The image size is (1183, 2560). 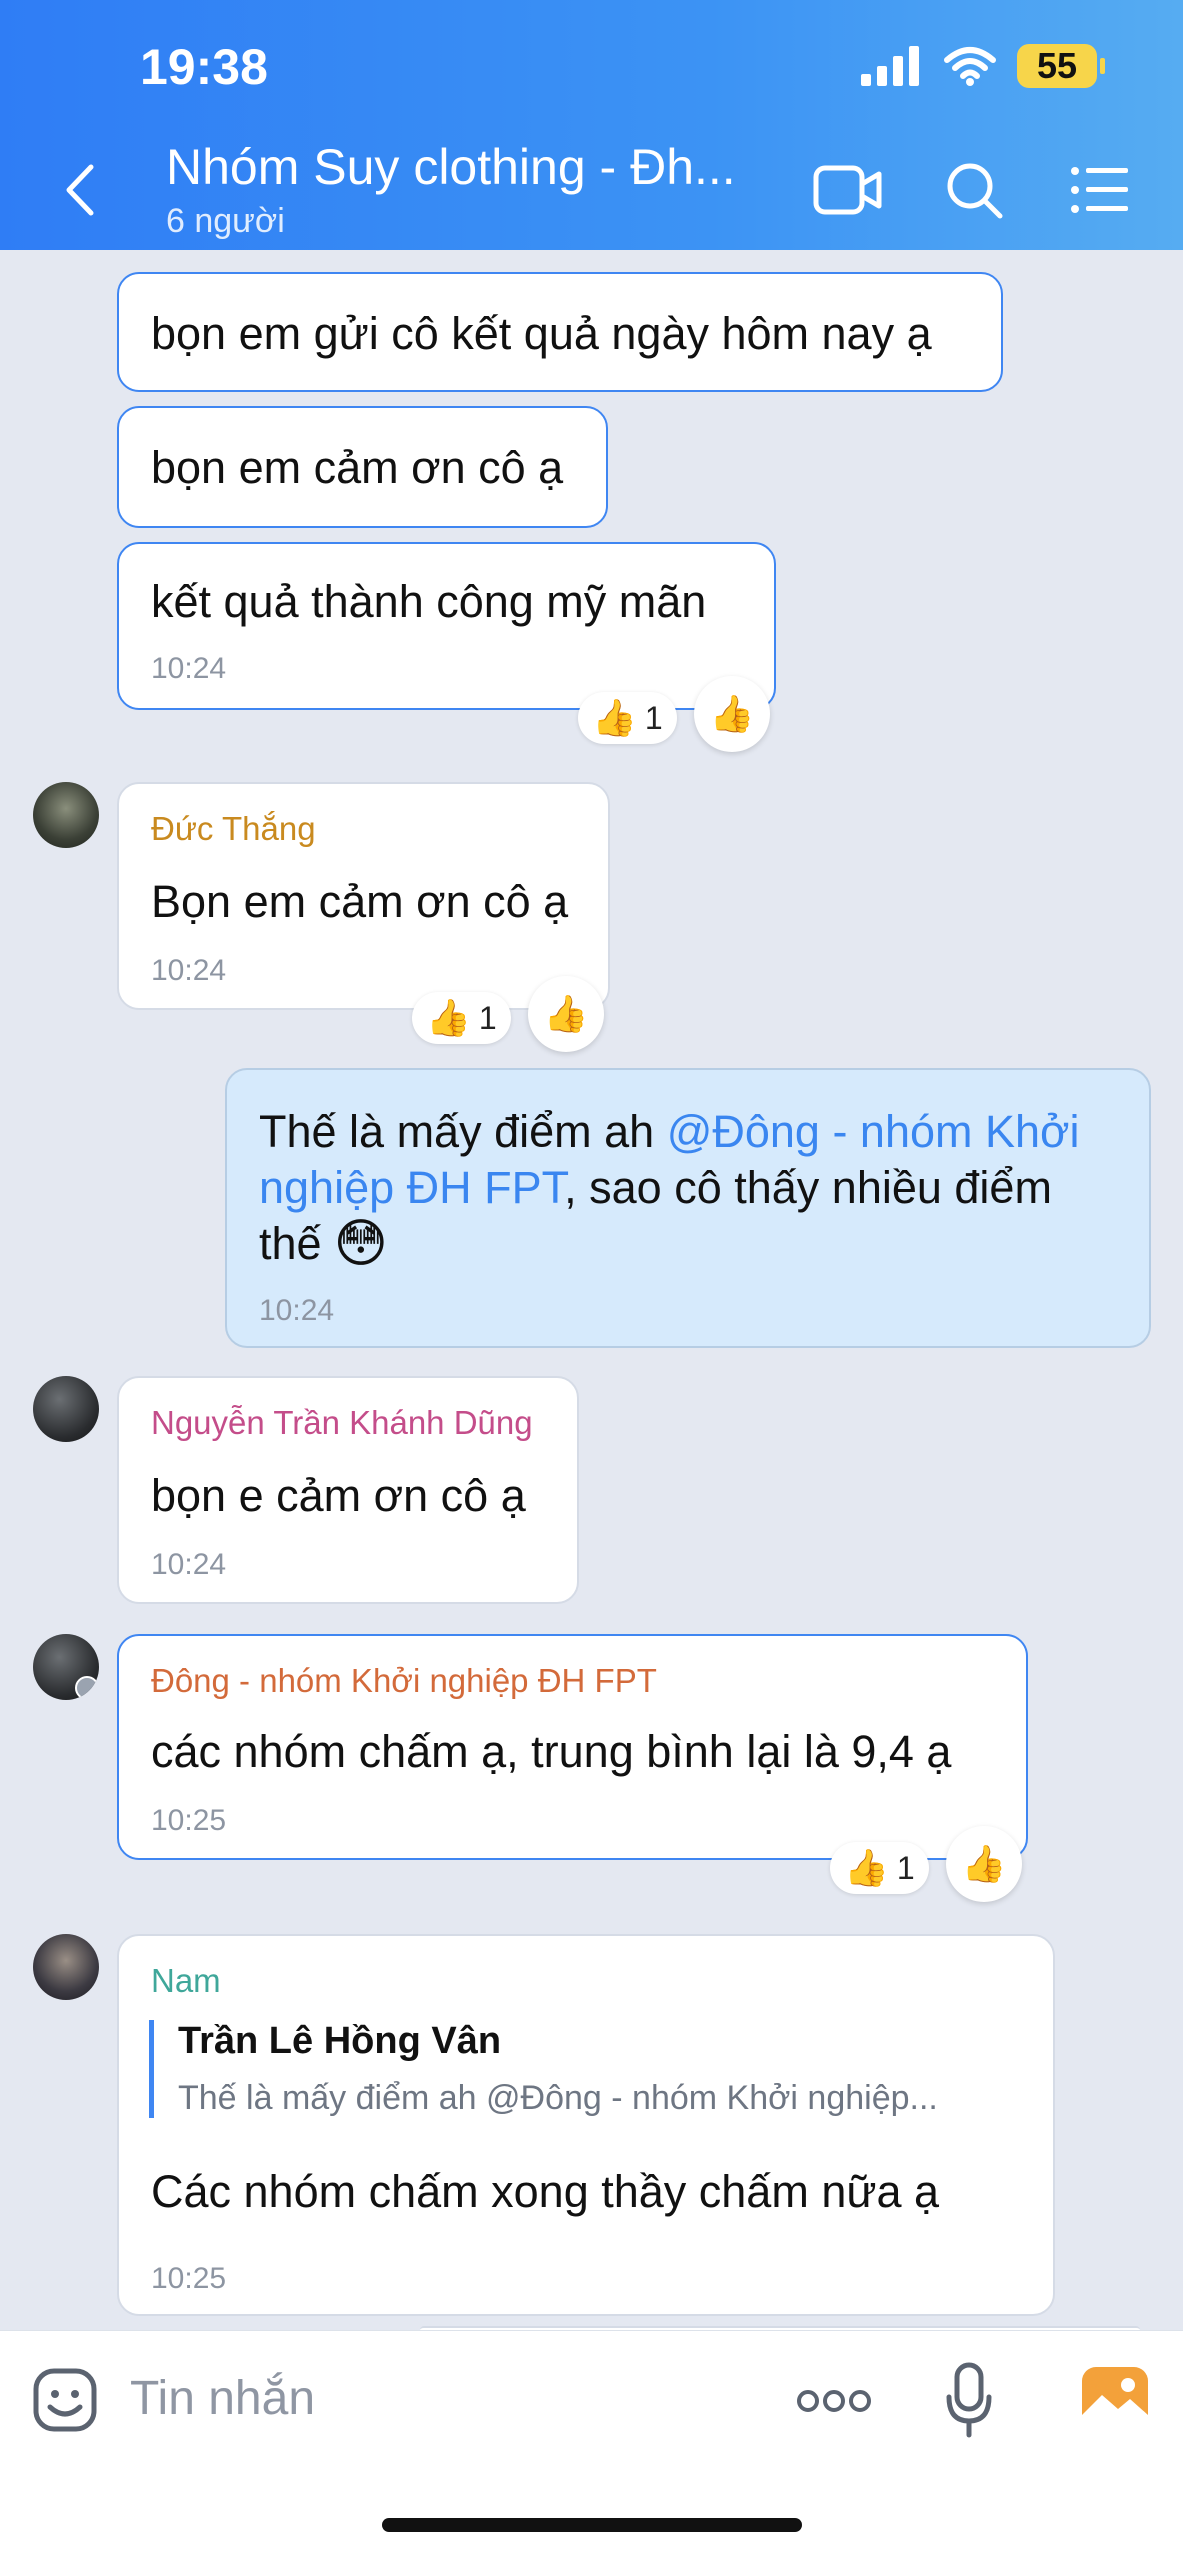 What do you see at coordinates (545, 2191) in the screenshot?
I see `message-text: Các nhóm chấm xong thầy chấm nữa ạ` at bounding box center [545, 2191].